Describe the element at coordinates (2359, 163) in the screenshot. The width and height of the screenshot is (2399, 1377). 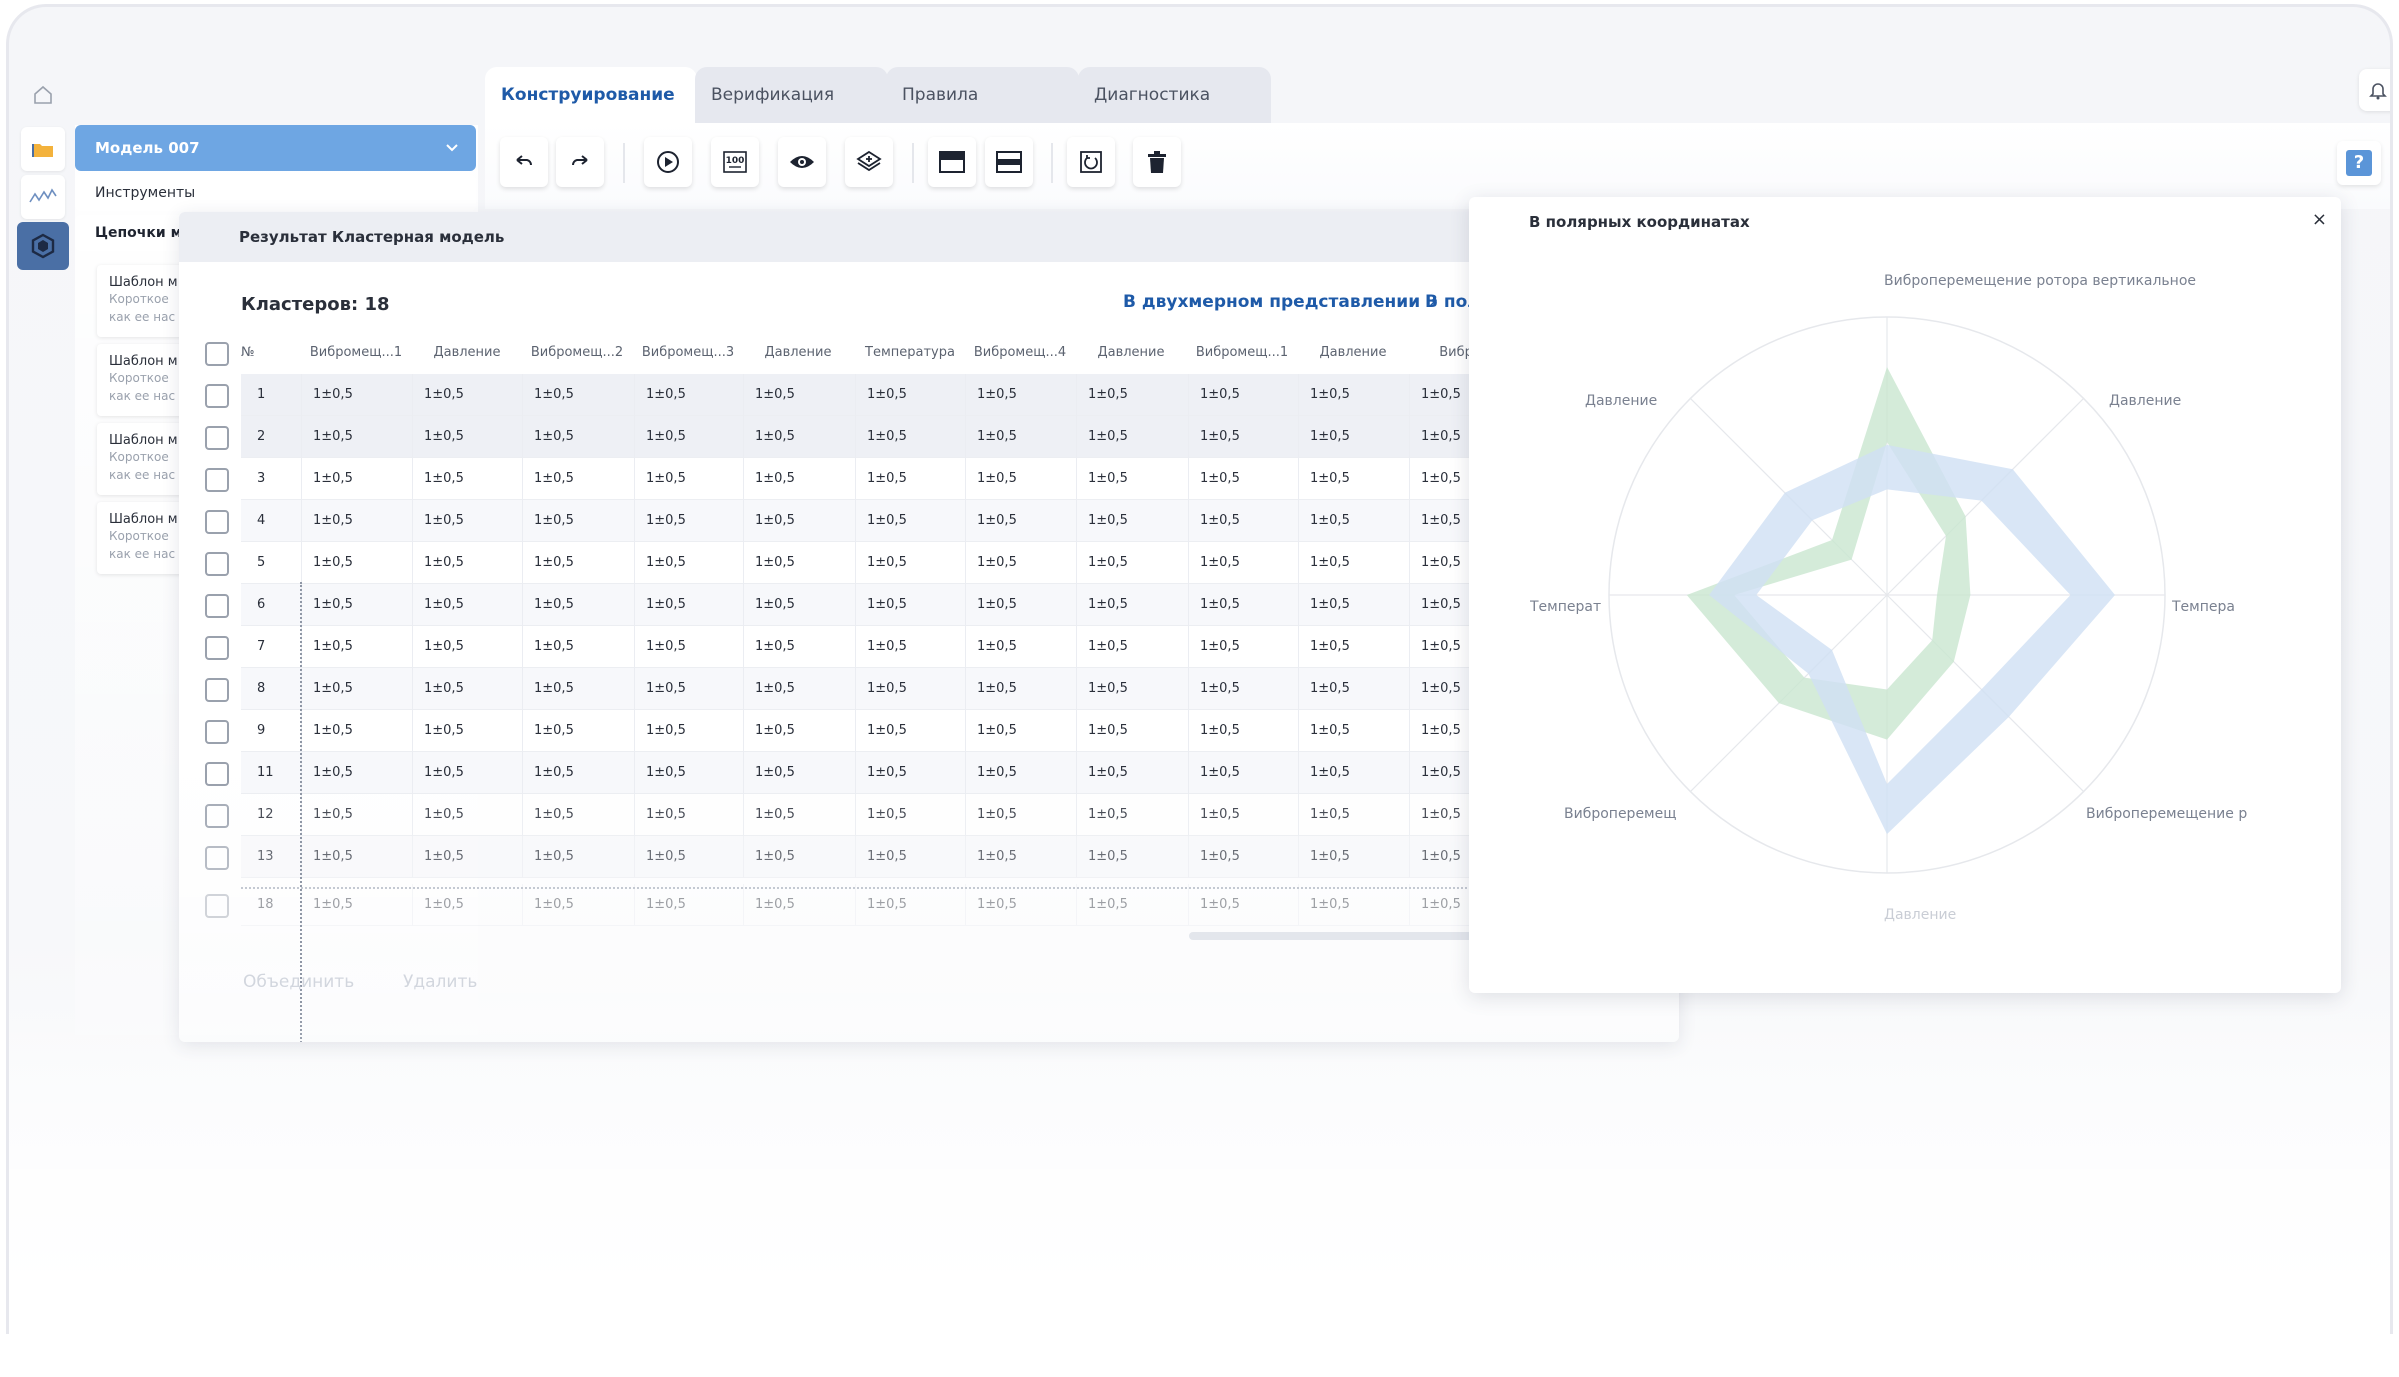
I see `help-button: ?` at that location.